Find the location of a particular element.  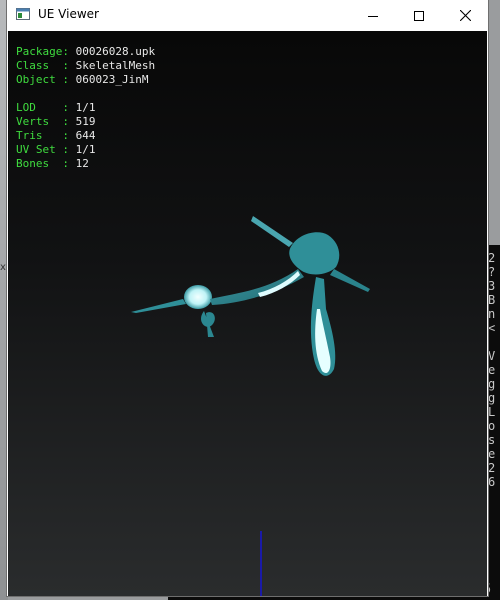

console-line: L is located at coordinates (492, 412).